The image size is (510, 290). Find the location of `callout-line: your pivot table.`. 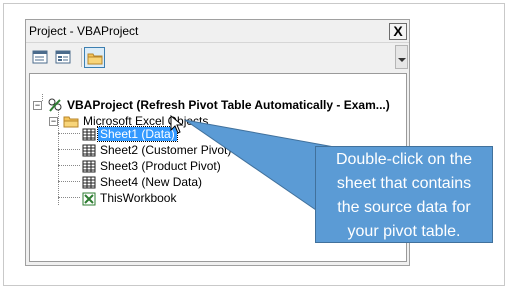

callout-line: your pivot table. is located at coordinates (404, 231).